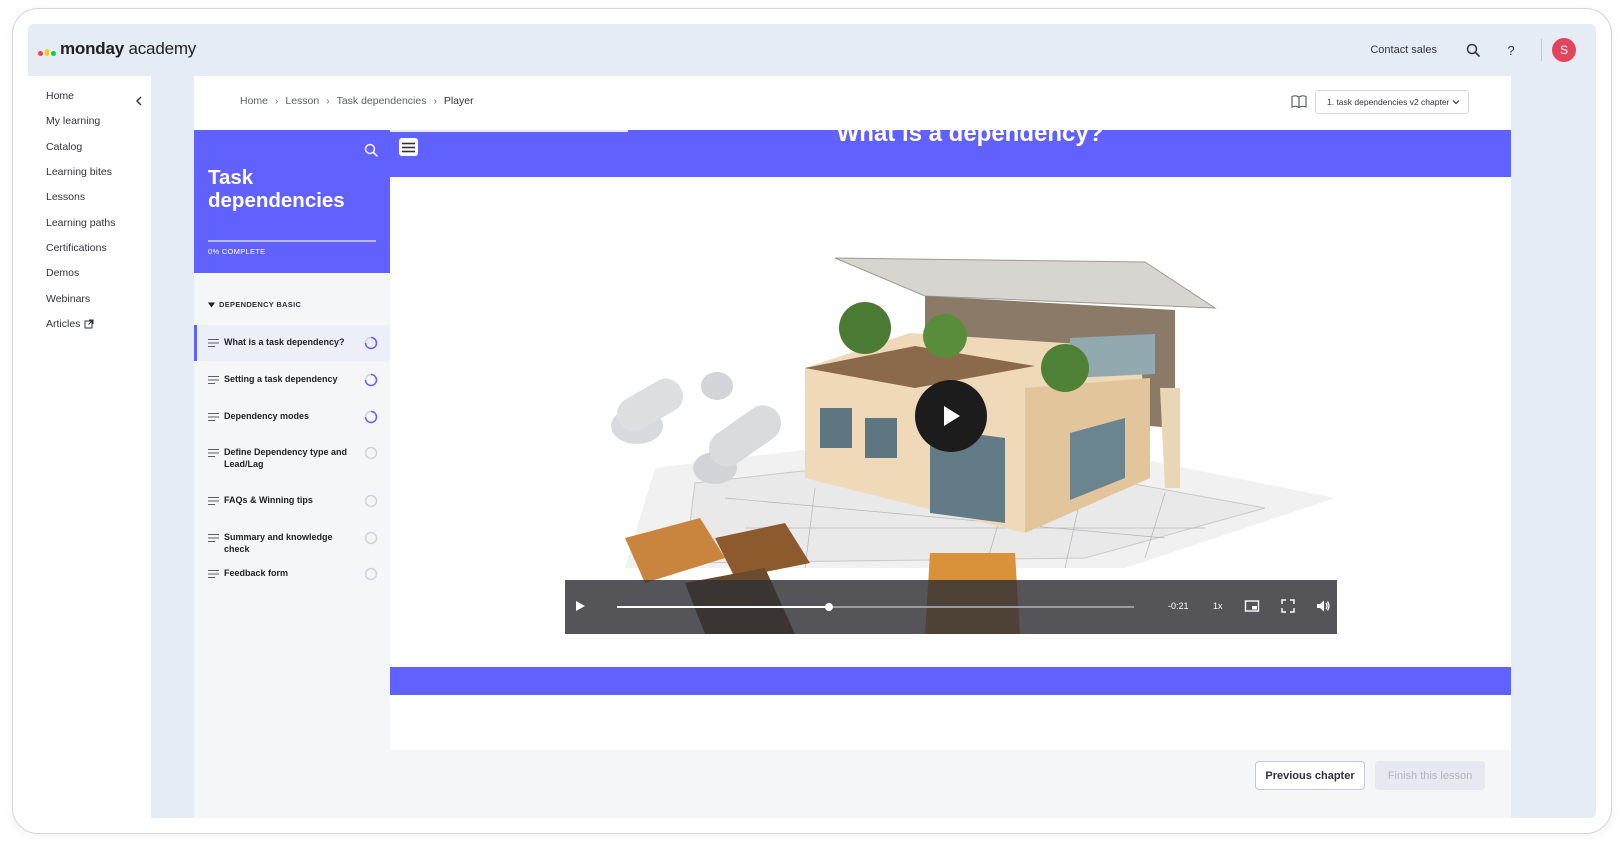 The width and height of the screenshot is (1624, 851). What do you see at coordinates (256, 573) in the screenshot?
I see `lesson-title: Feedback form` at bounding box center [256, 573].